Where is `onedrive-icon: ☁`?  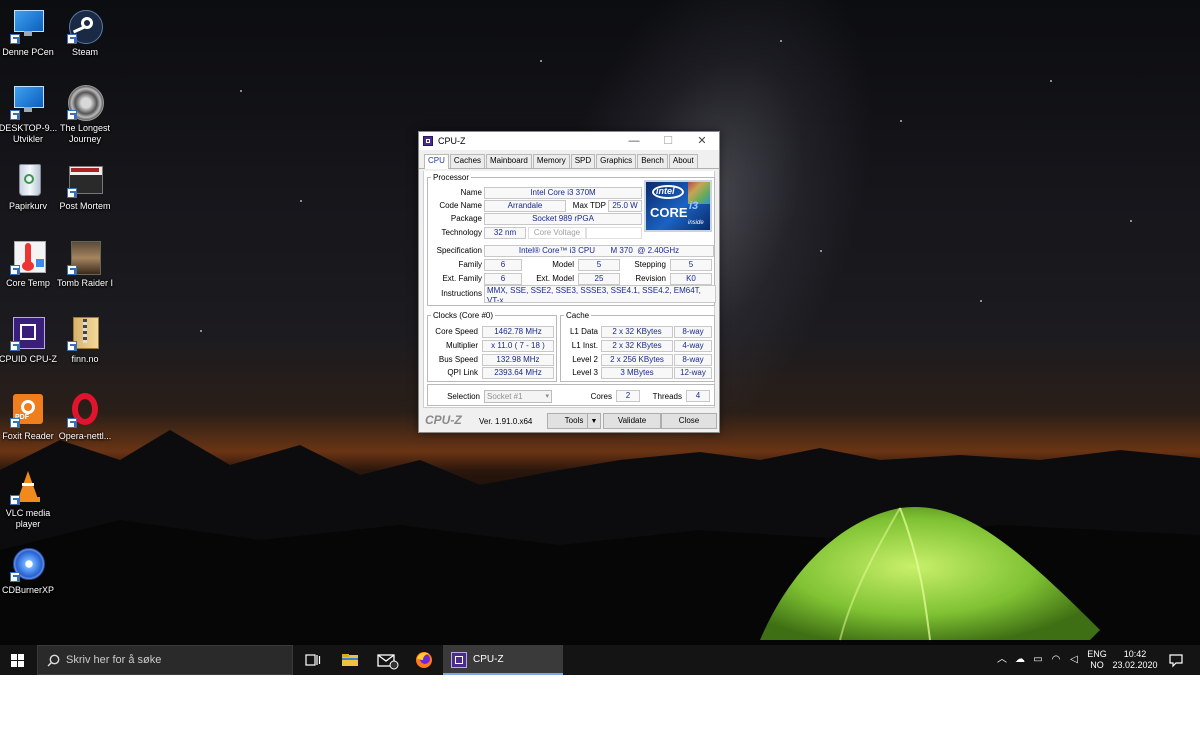 onedrive-icon: ☁ is located at coordinates (1020, 660).